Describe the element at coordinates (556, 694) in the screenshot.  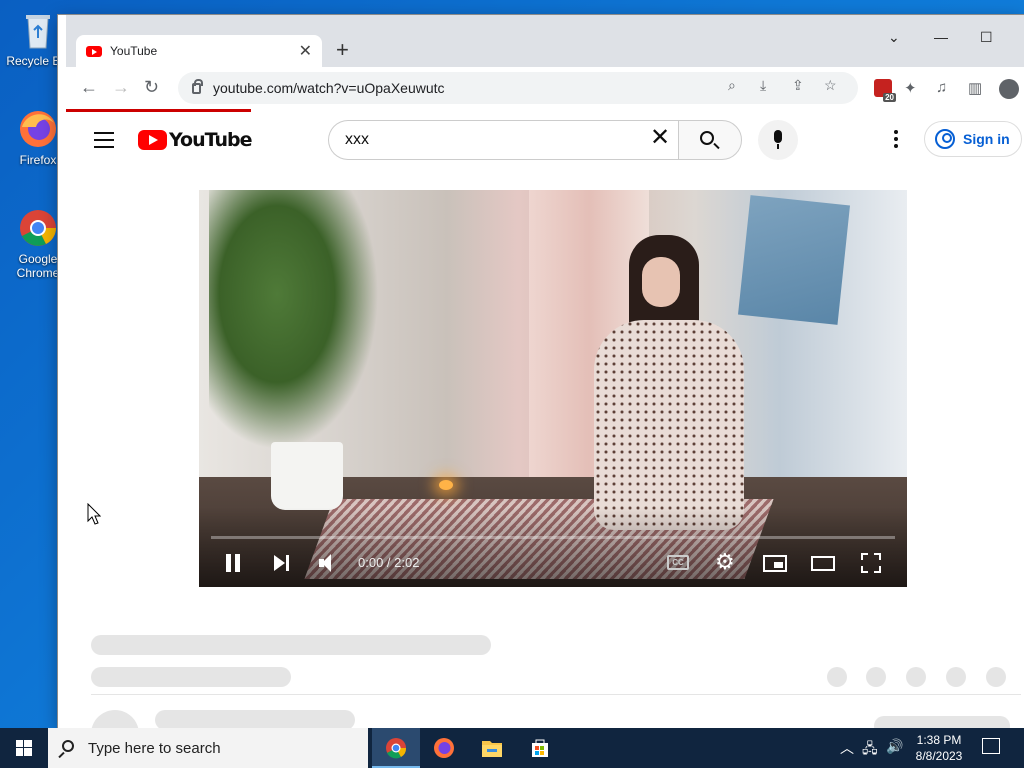
I see `content-divider` at that location.